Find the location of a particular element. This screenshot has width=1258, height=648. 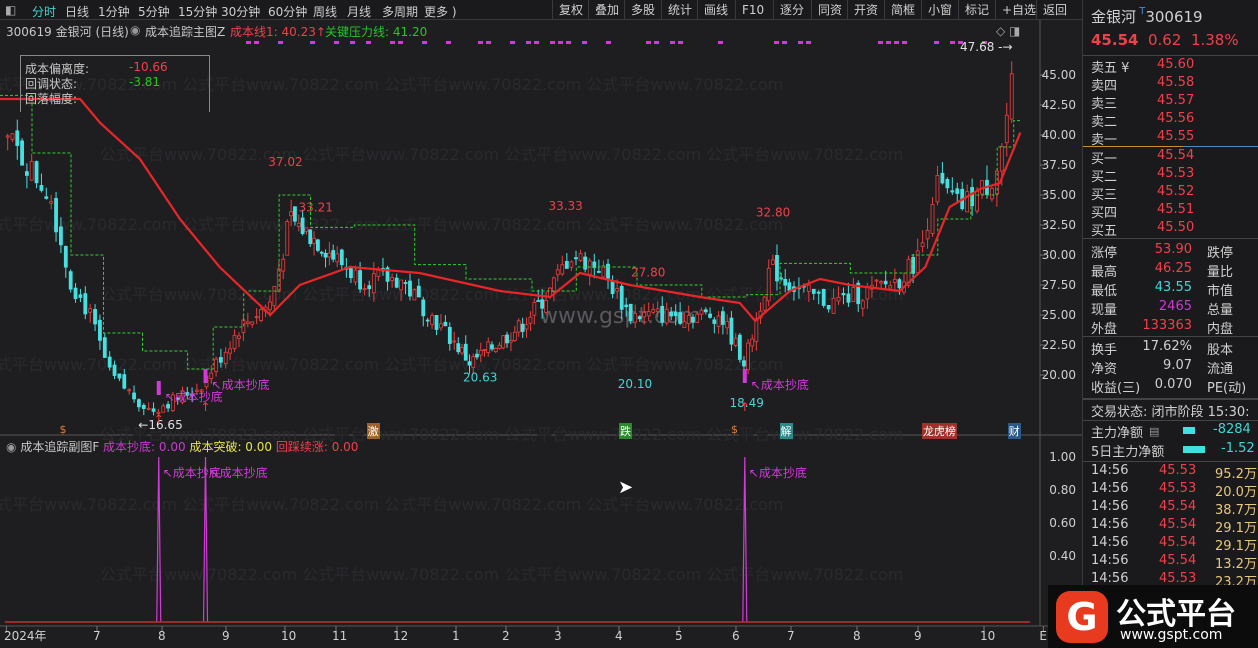

toolbar-button: 简框 is located at coordinates (902, 10).